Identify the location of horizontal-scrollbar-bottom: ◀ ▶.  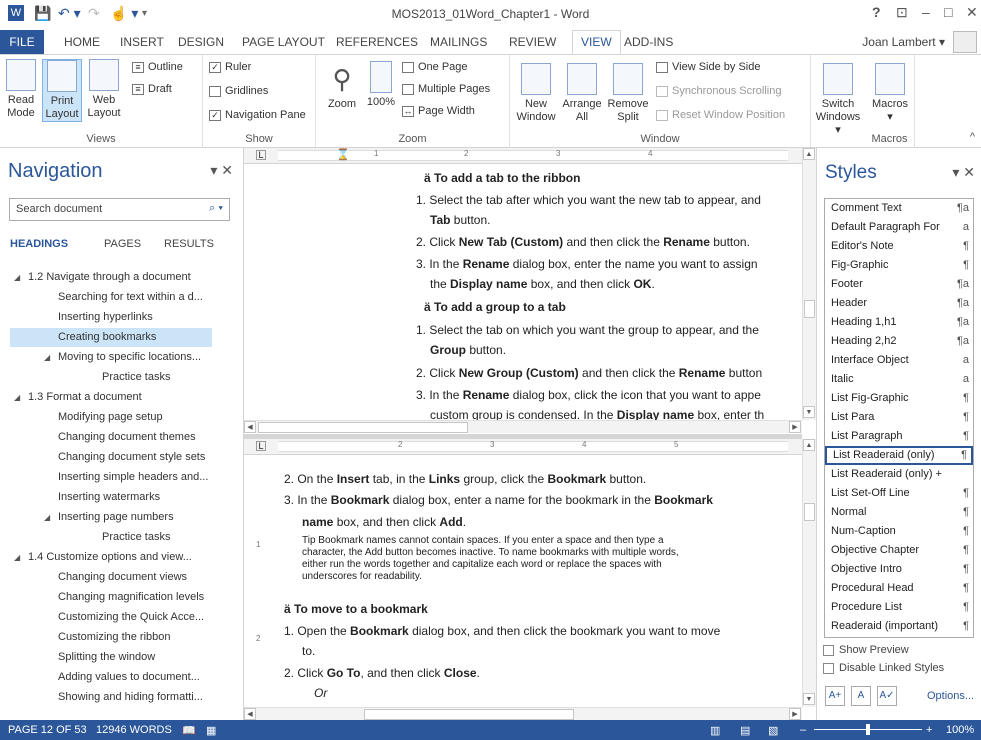
(523, 713).